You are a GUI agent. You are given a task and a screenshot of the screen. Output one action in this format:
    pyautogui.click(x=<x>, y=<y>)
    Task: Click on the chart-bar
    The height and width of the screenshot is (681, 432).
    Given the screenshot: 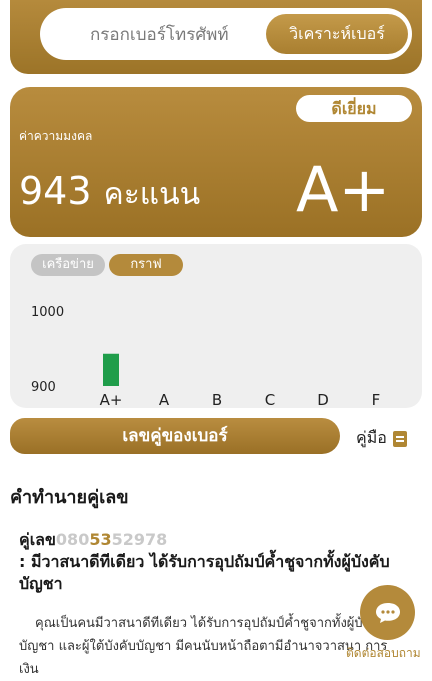 What is the action you would take?
    pyautogui.click(x=111, y=369)
    